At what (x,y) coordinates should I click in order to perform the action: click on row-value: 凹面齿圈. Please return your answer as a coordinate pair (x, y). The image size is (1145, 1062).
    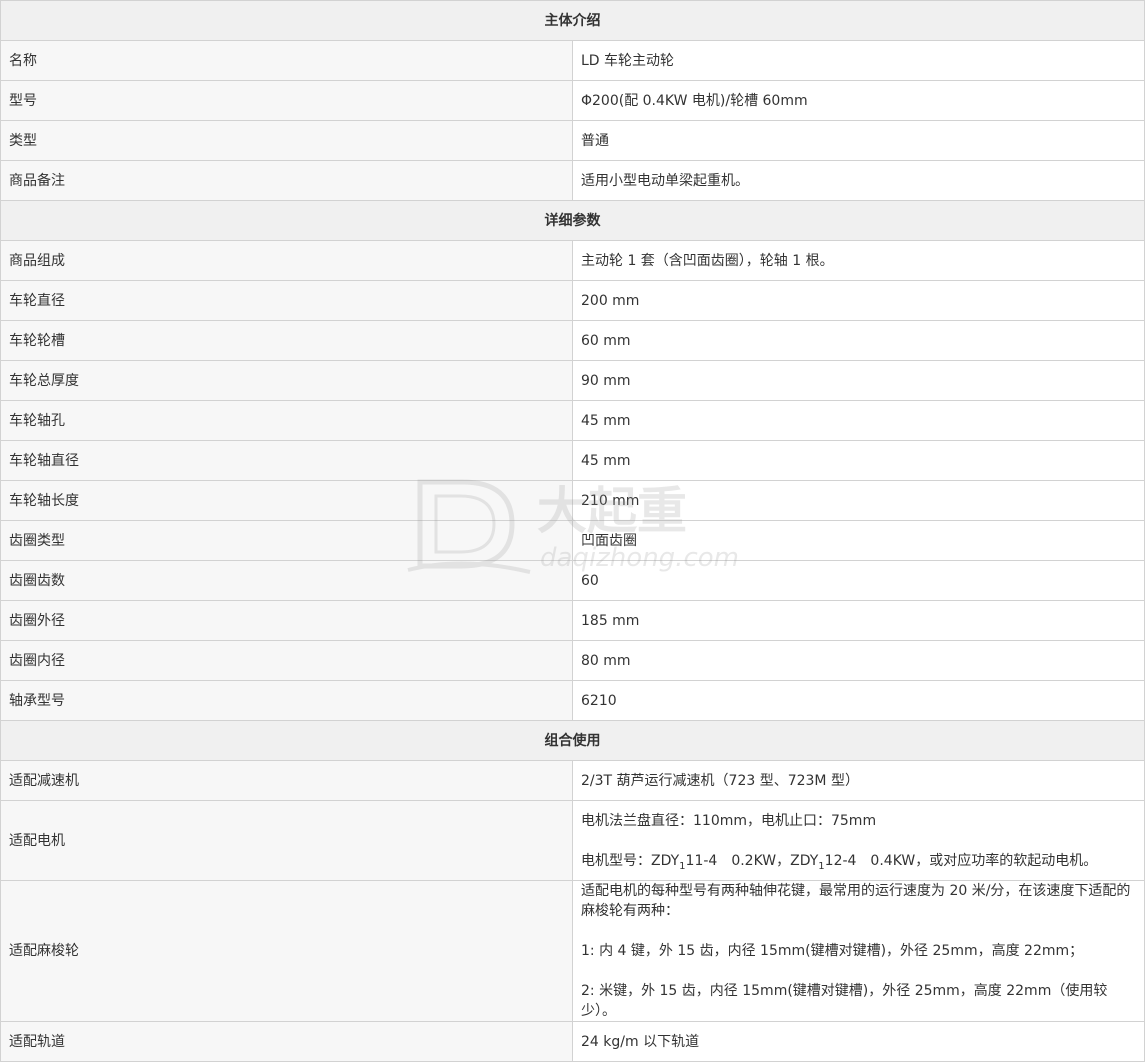
    Looking at the image, I should click on (858, 540).